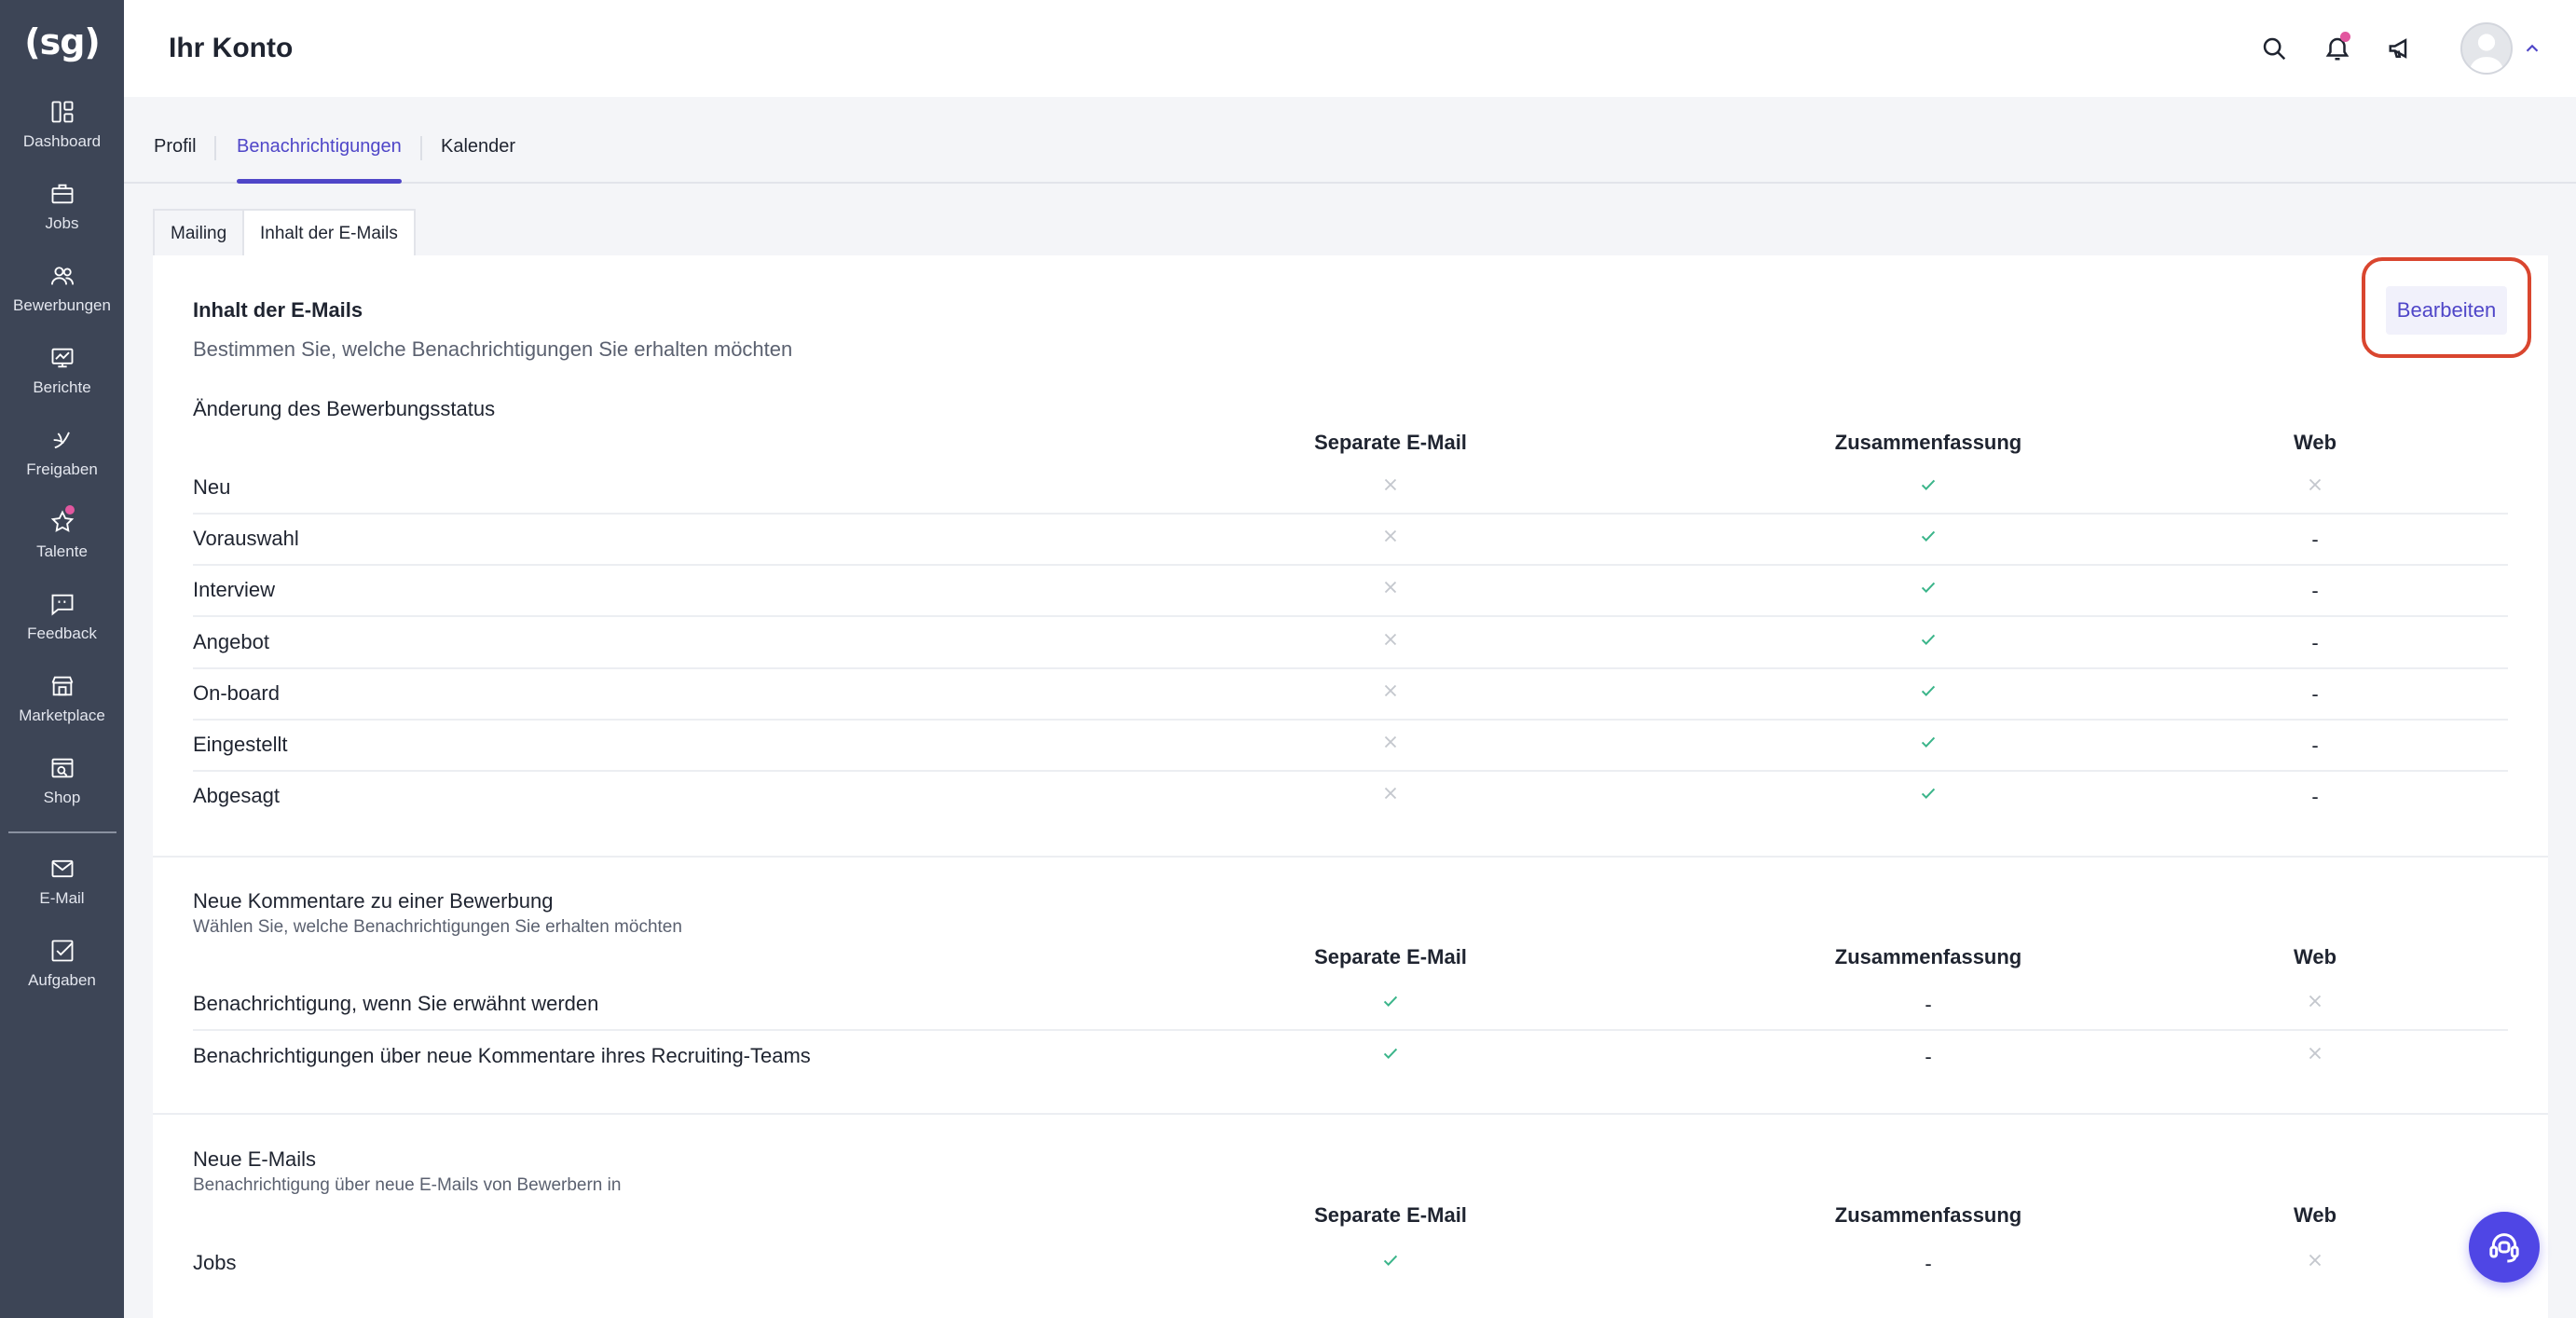  What do you see at coordinates (344, 408) in the screenshot?
I see `section-title: Änderung des Bewerbungsstatus` at bounding box center [344, 408].